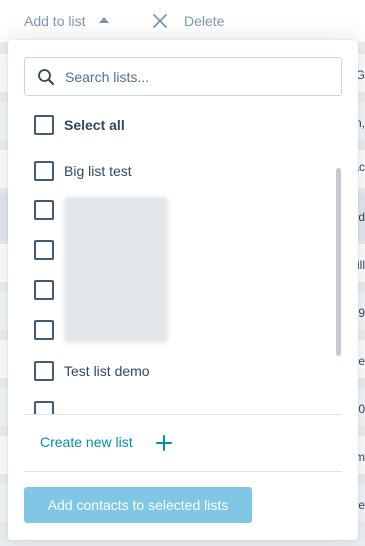 Image resolution: width=365 pixels, height=546 pixels. I want to click on add-to-list-button: Add to list, so click(54, 21).